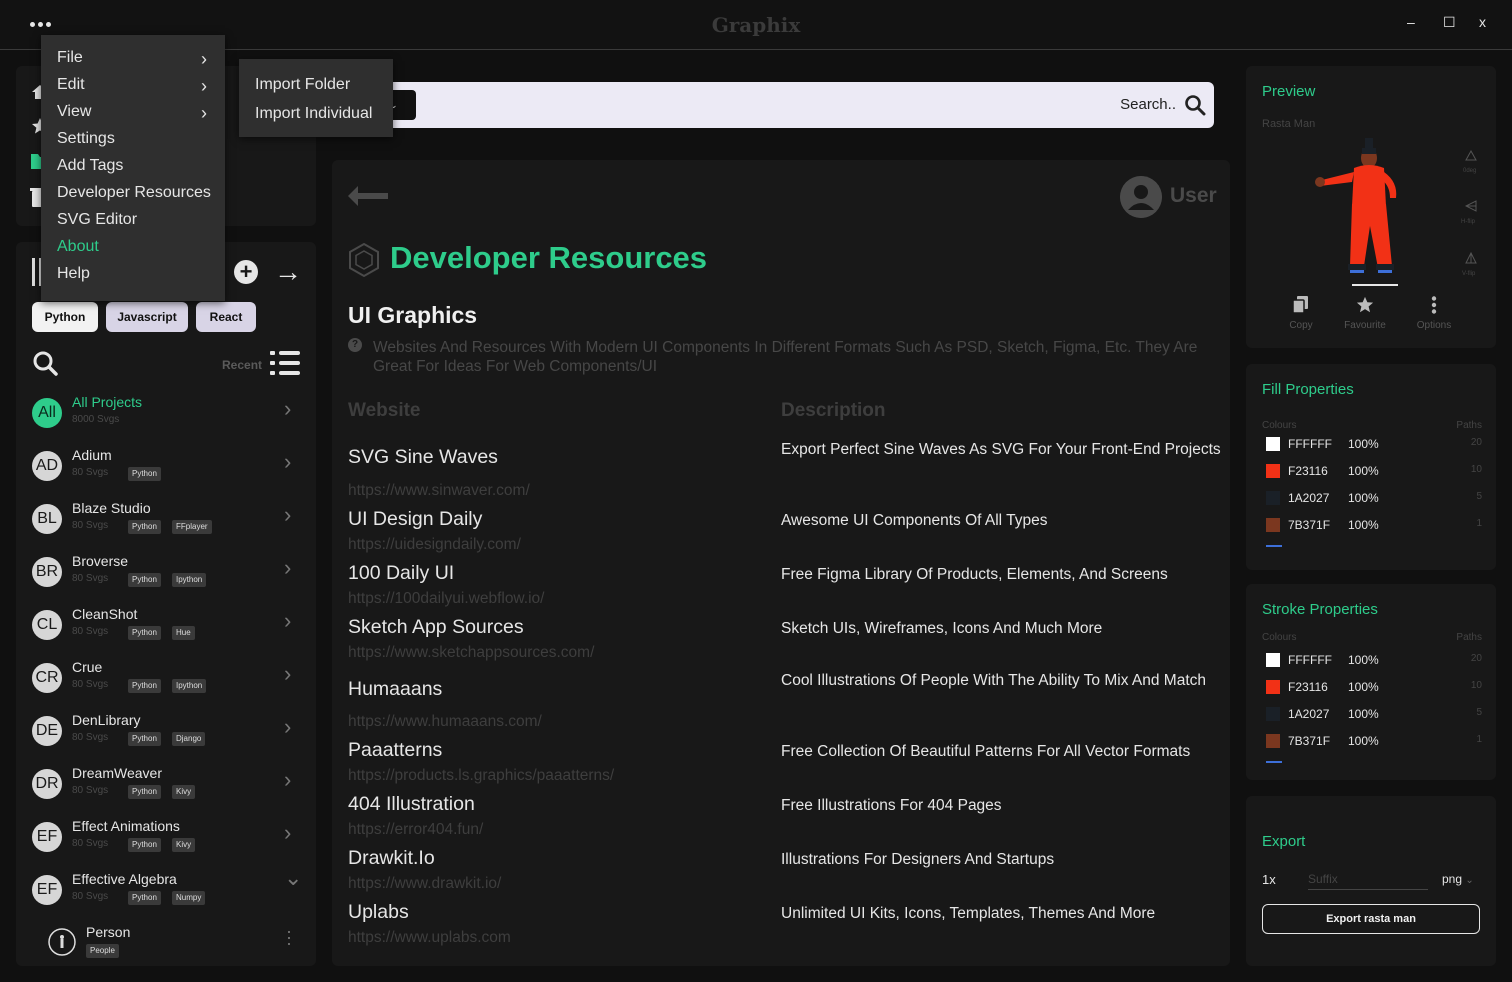  I want to click on forward-arrow-icon: →, so click(288, 272).